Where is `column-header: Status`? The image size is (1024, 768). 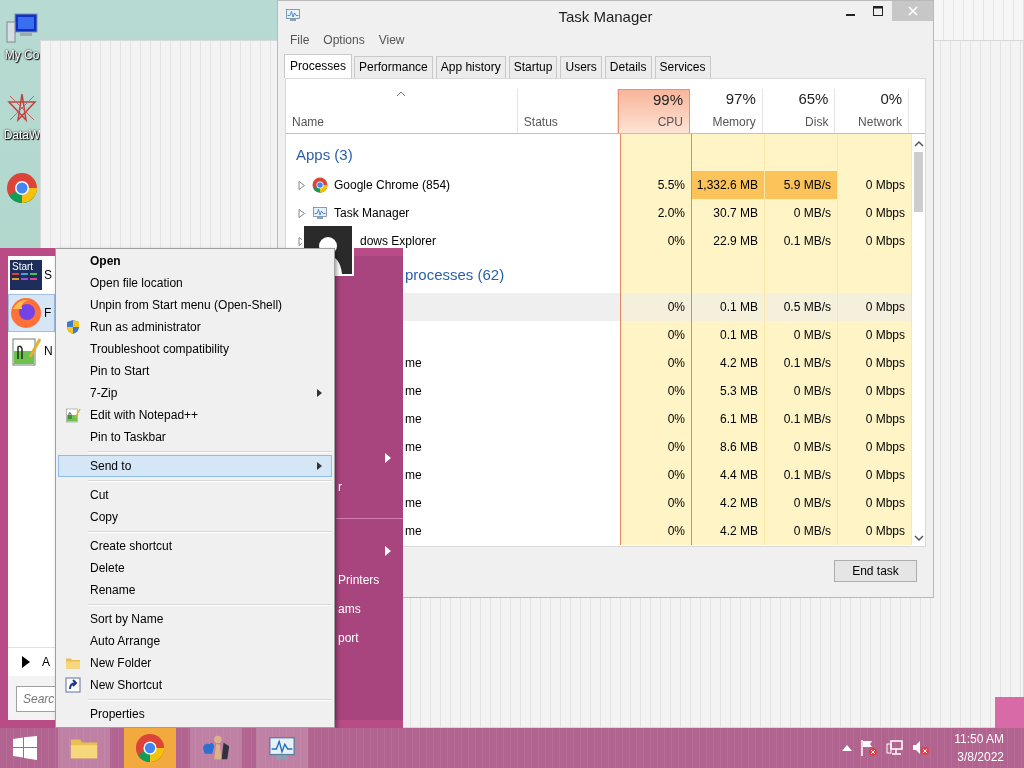
column-header: Status is located at coordinates (567, 122).